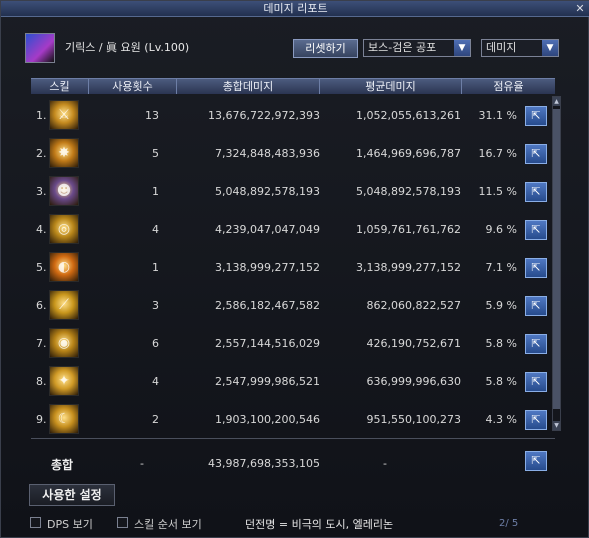 Image resolution: width=589 pixels, height=538 pixels. Describe the element at coordinates (556, 259) in the screenshot. I see `scroll-thumb` at that location.